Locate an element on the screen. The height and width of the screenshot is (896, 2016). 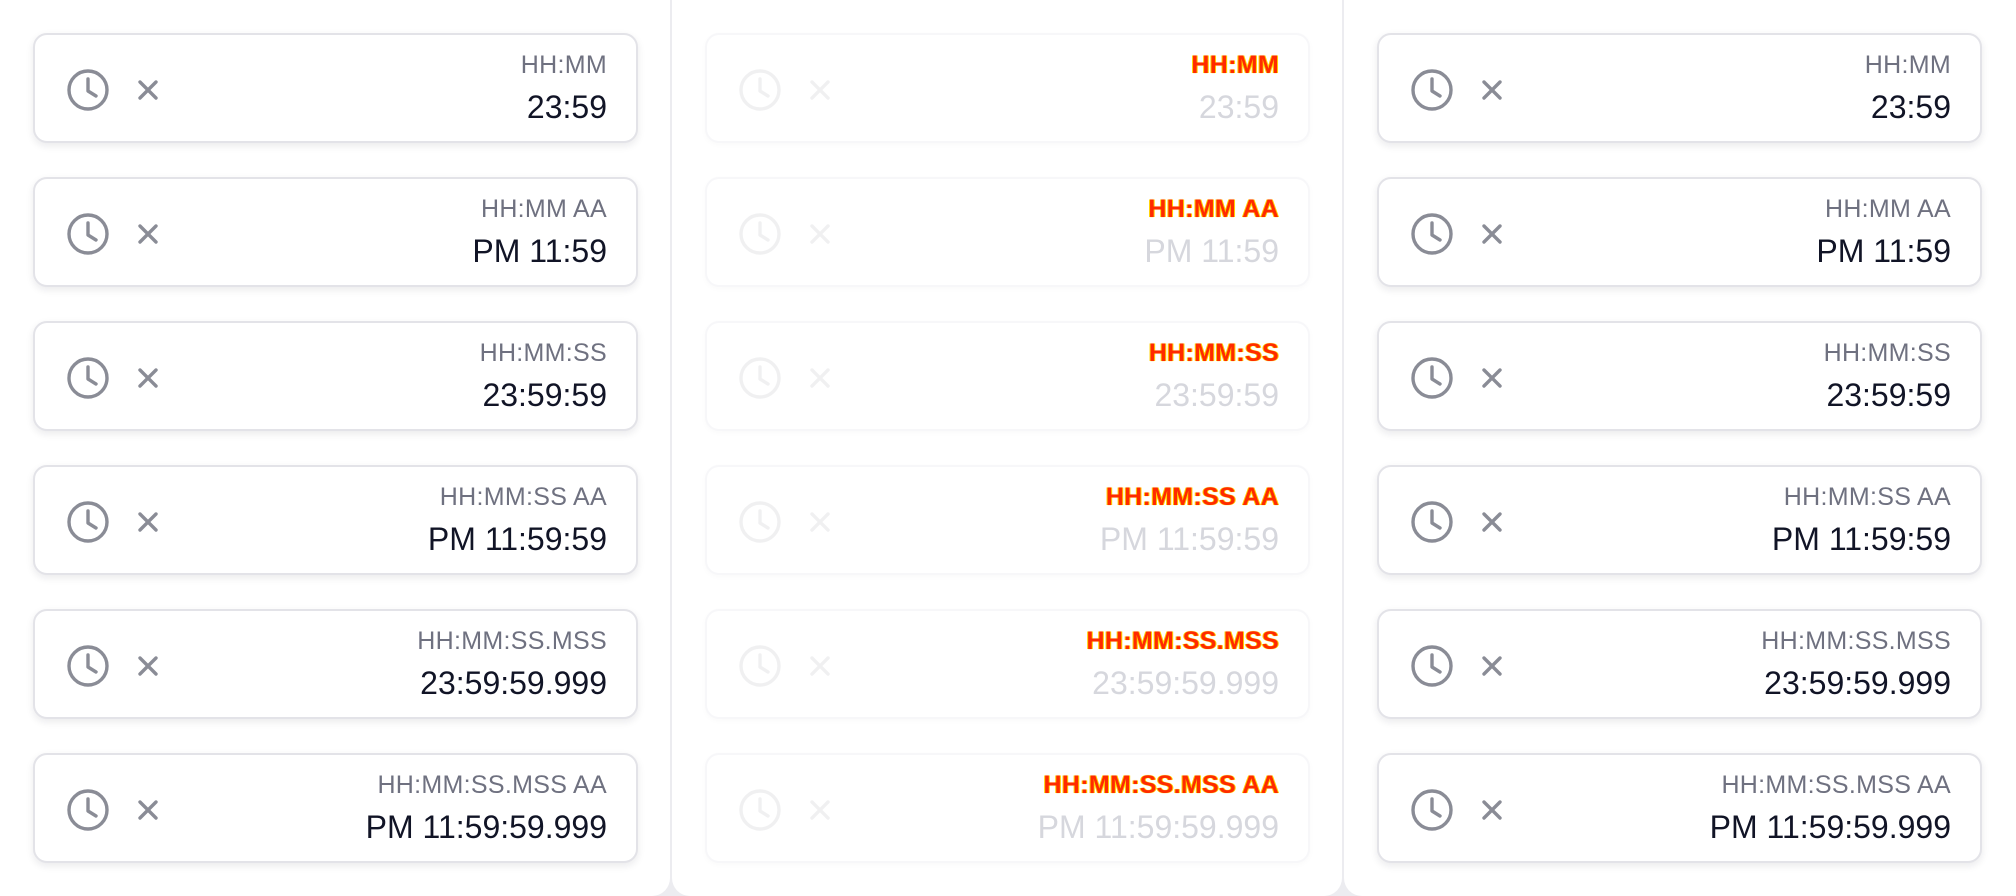
time-input-field-disabled: HH:MM 23:59 is located at coordinates (1007, 88).